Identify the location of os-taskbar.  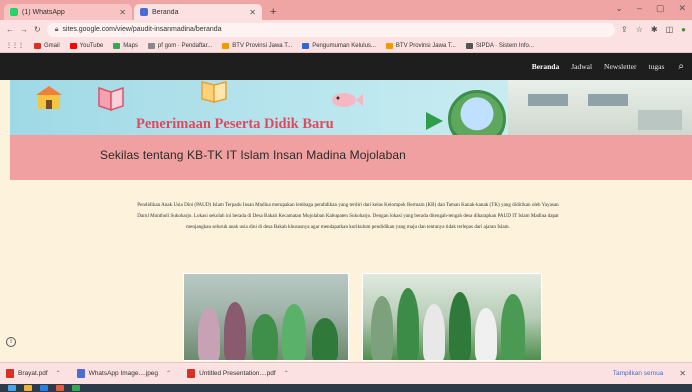
(346, 388).